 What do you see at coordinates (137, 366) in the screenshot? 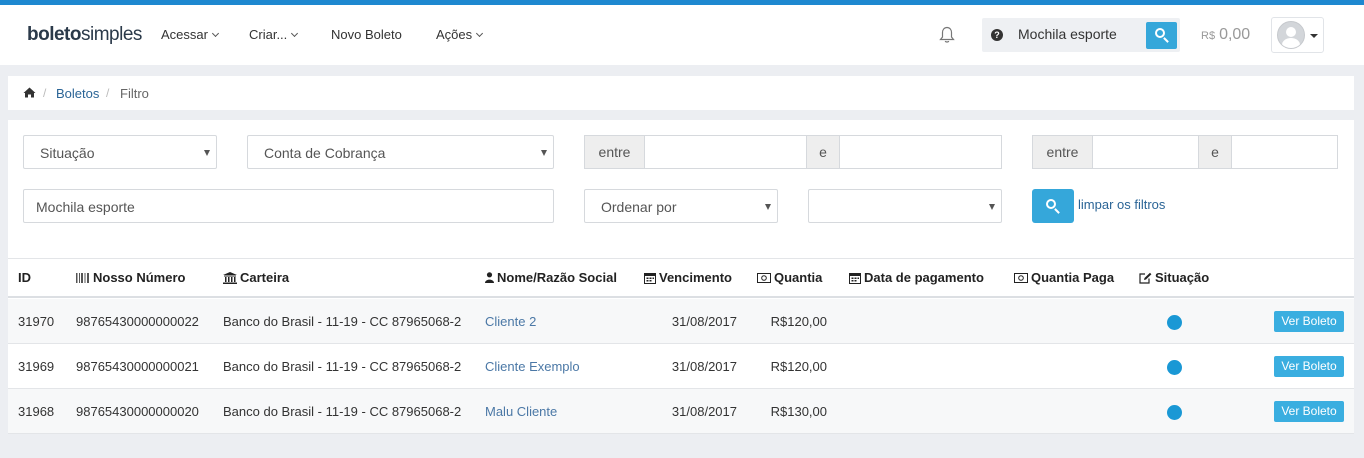
I see `cell-nosso-numero: 98765430000000021` at bounding box center [137, 366].